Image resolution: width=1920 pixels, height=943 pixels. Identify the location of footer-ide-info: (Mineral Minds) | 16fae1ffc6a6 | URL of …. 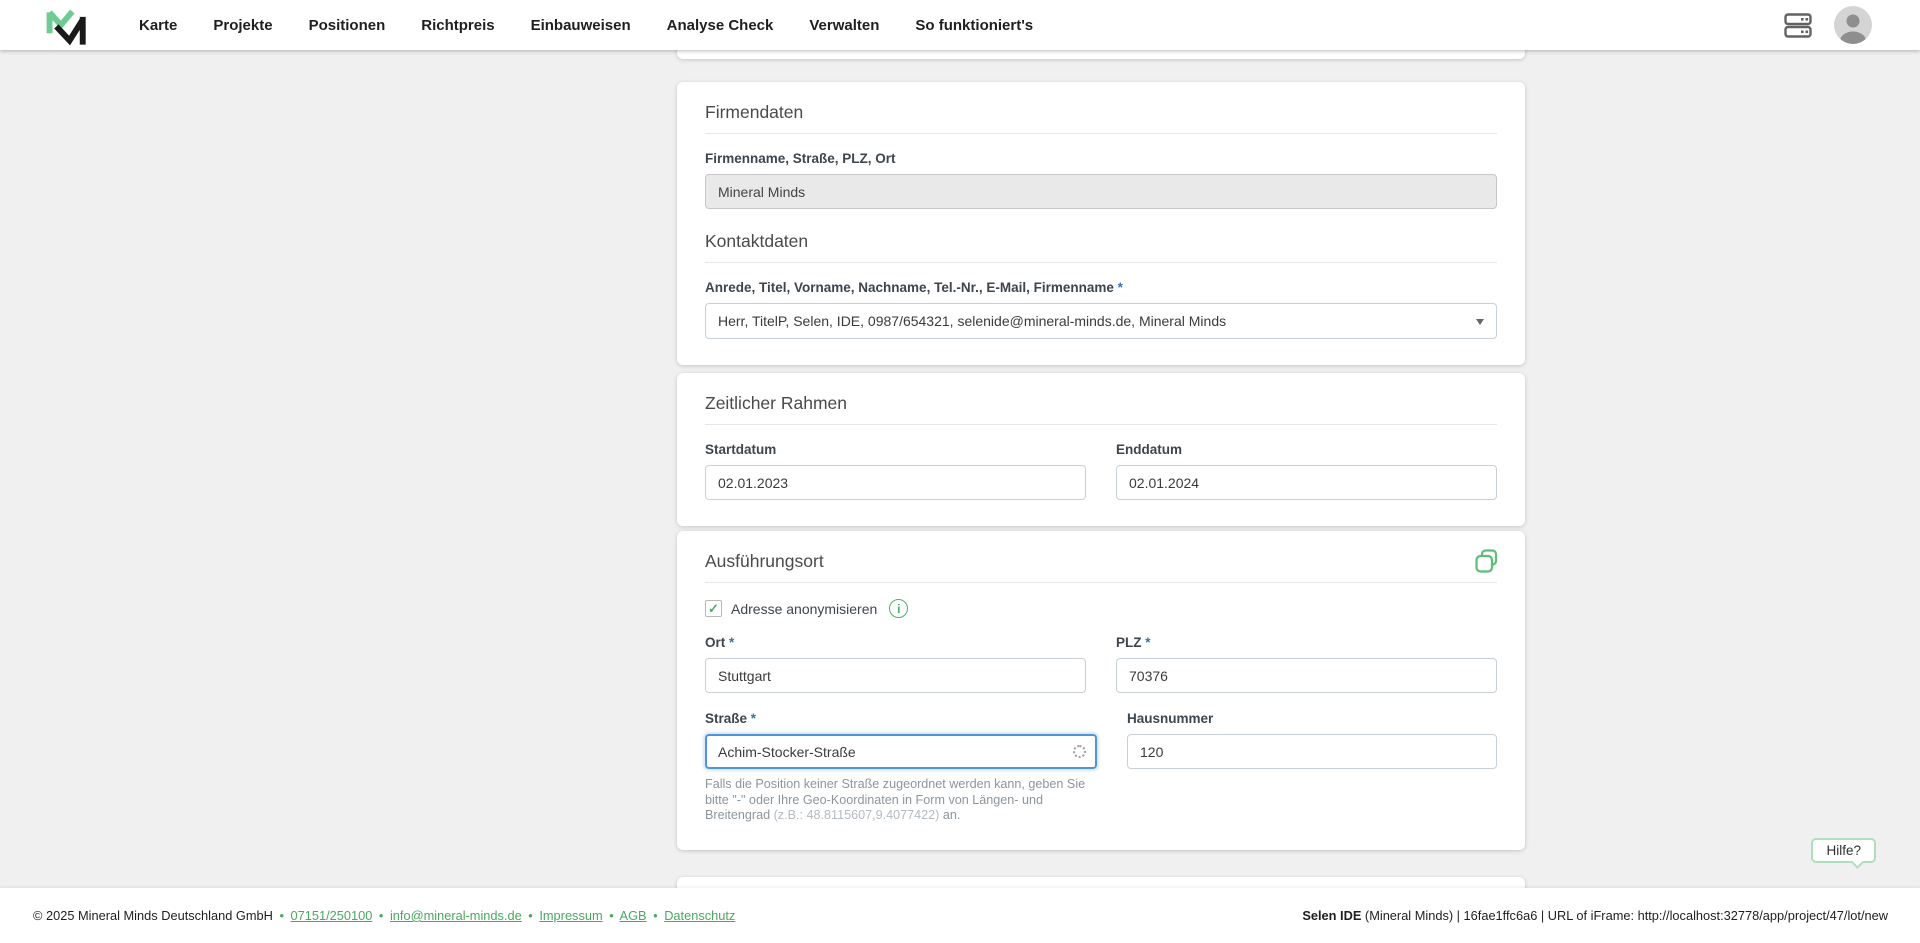
(1624, 915).